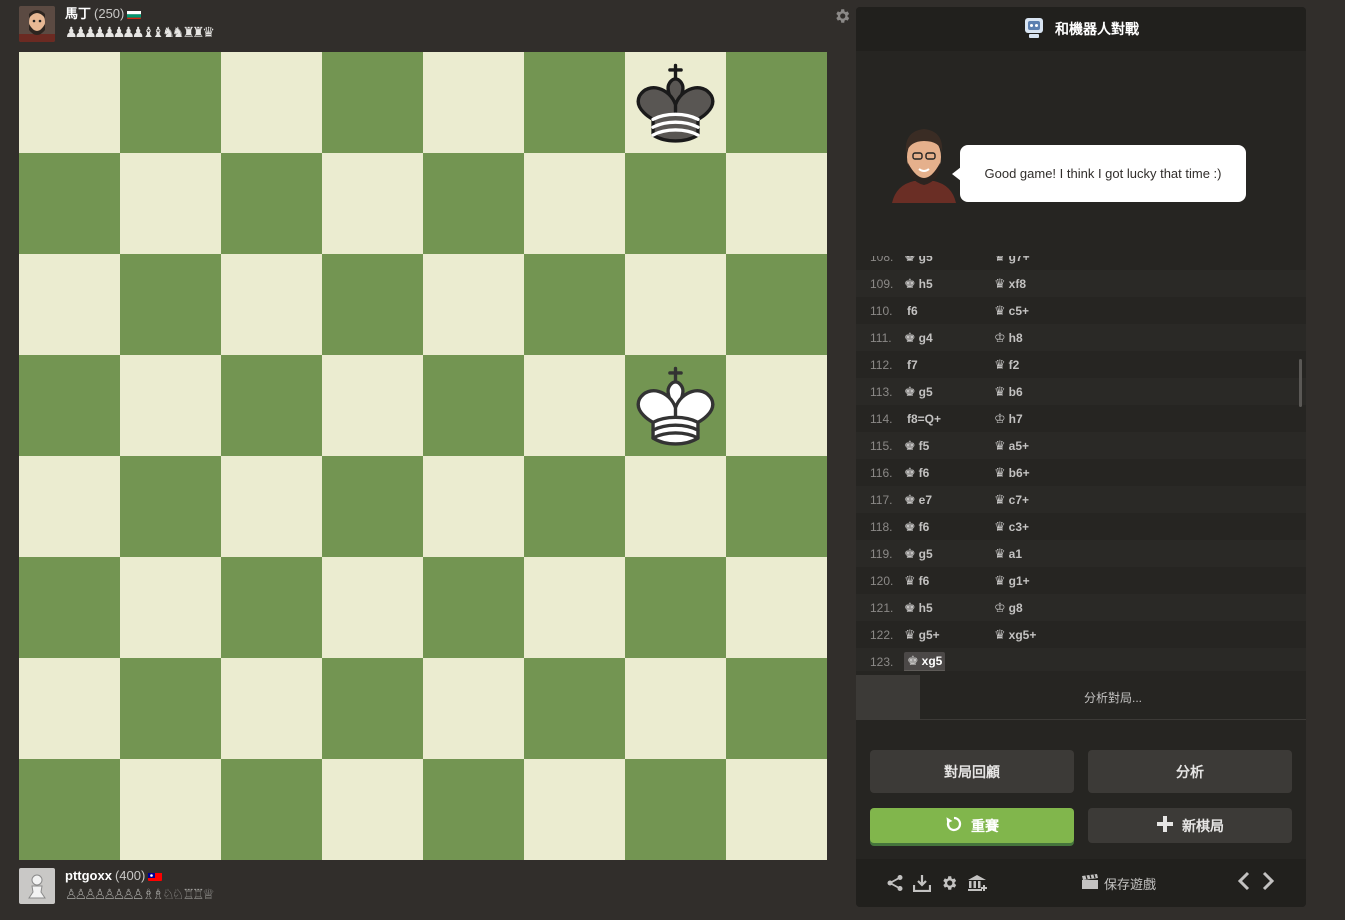 The image size is (1345, 920). Describe the element at coordinates (69, 607) in the screenshot. I see `square-a3` at that location.